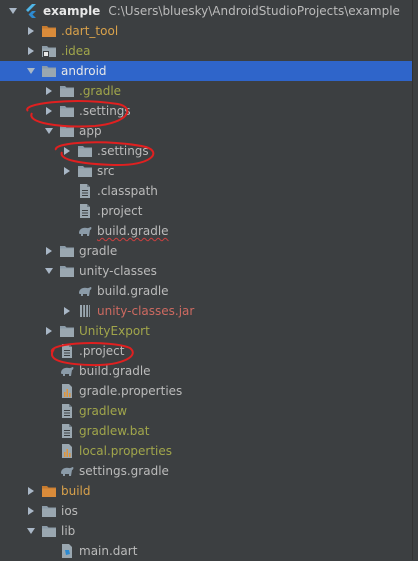 The image size is (418, 561). Describe the element at coordinates (206, 31) in the screenshot. I see `tree-row: .dart_tool` at that location.